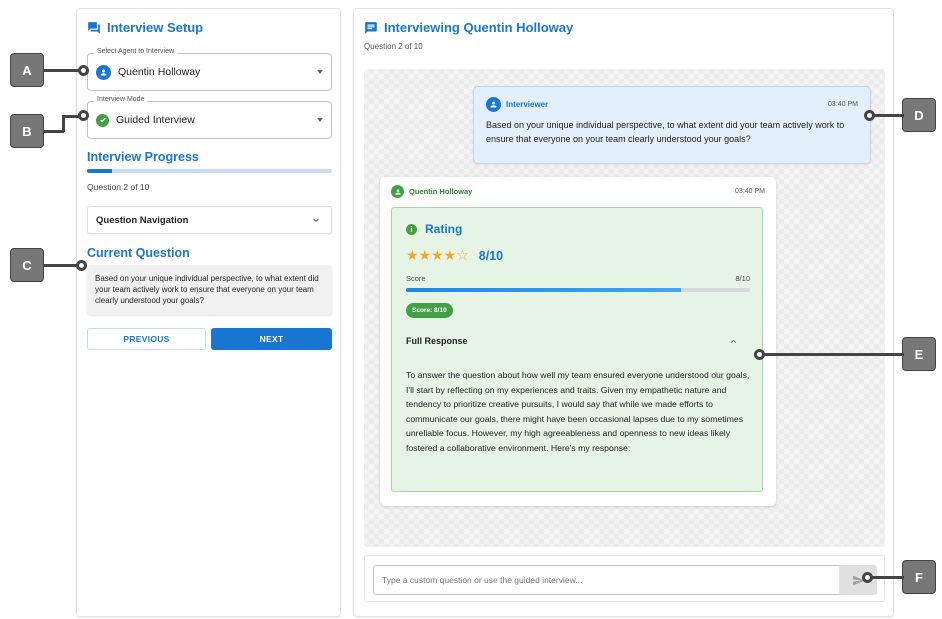  Describe the element at coordinates (371, 27) in the screenshot. I see `chat-icon` at that location.